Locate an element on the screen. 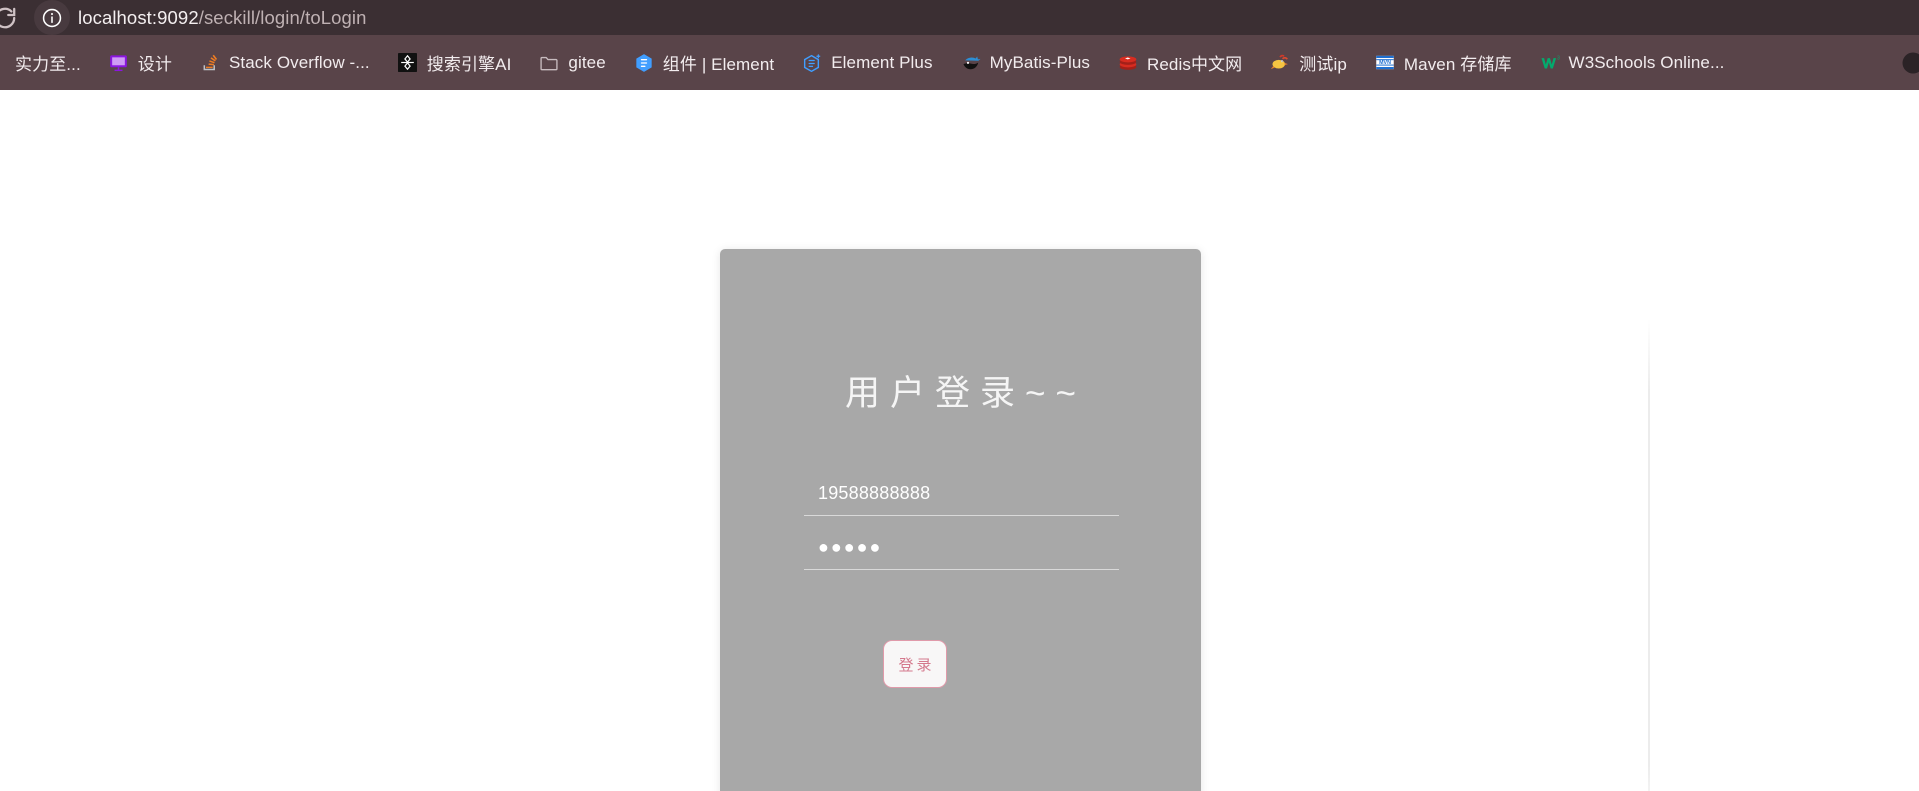 Image resolution: width=1919 pixels, height=791 pixels. element-plus-icon is located at coordinates (812, 63).